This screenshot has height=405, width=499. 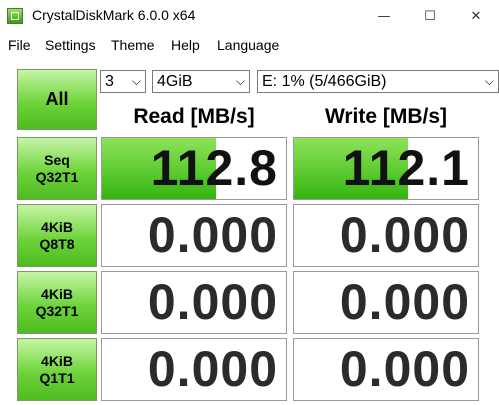 What do you see at coordinates (123, 81) in the screenshot?
I see `test-count-select: 3 ⌵` at bounding box center [123, 81].